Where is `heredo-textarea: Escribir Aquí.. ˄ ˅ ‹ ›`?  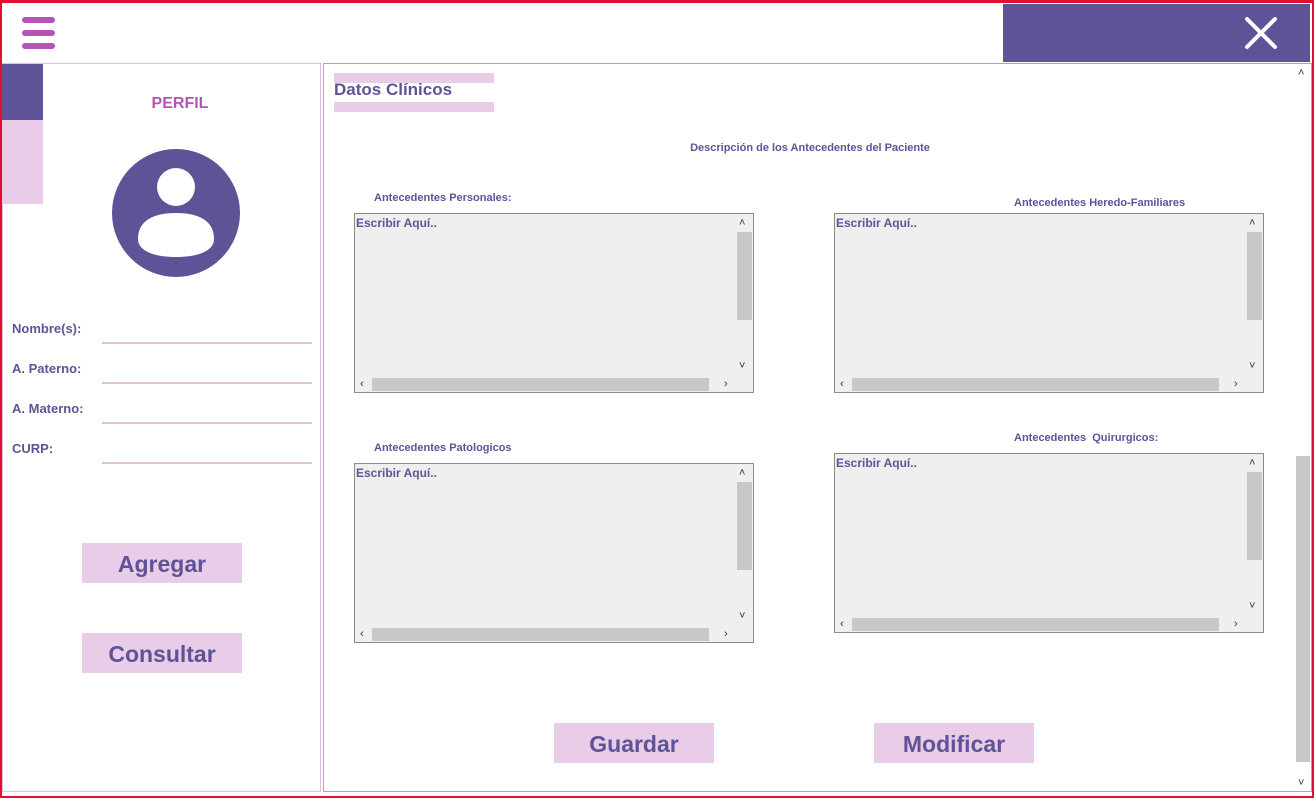
heredo-textarea: Escribir Aquí.. ˄ ˅ ‹ › is located at coordinates (1049, 303).